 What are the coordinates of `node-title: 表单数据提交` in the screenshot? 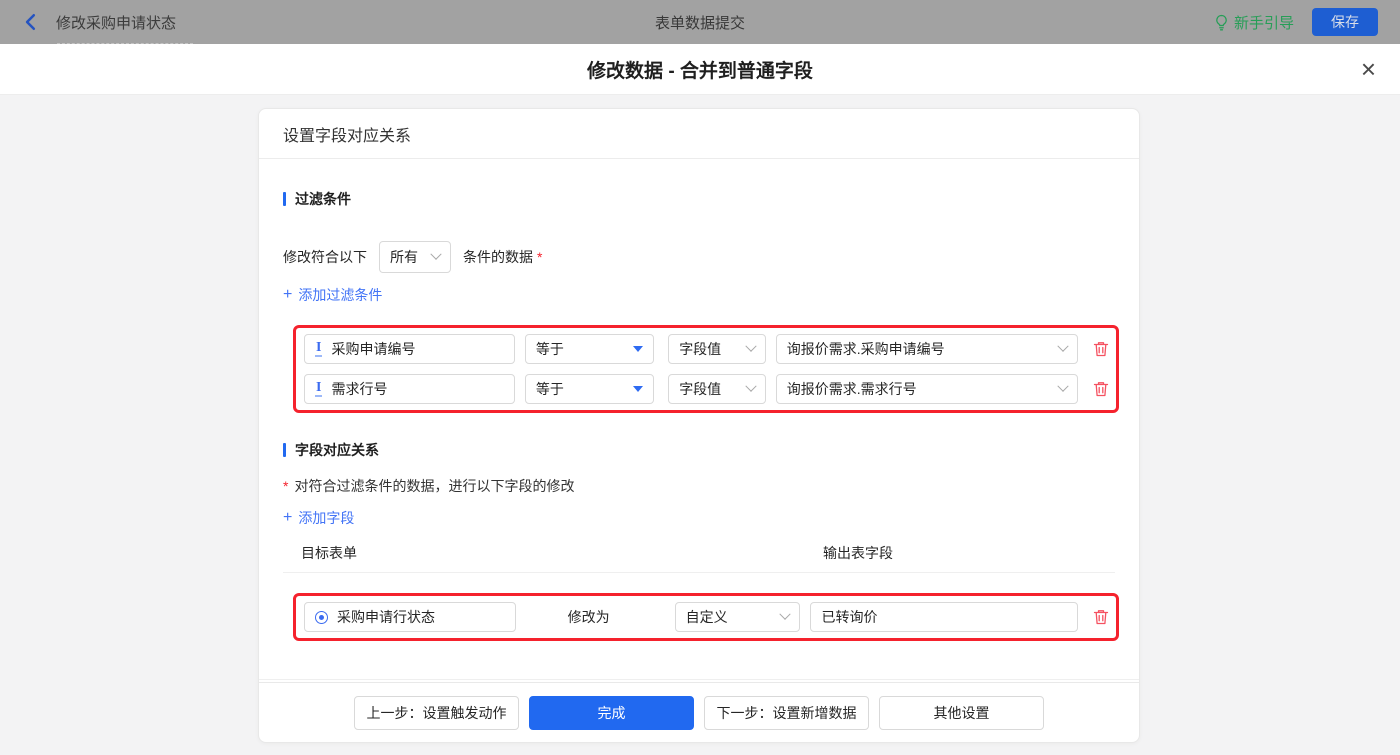 It's located at (699, 23).